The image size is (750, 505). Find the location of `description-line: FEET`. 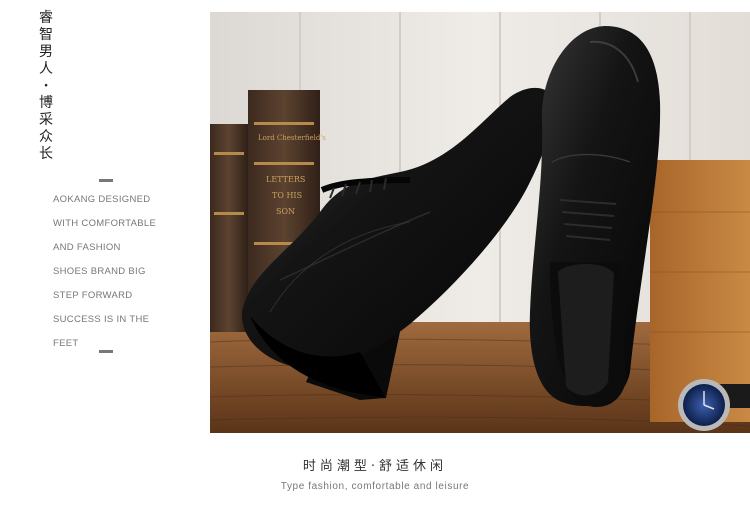

description-line: FEET is located at coordinates (66, 343).